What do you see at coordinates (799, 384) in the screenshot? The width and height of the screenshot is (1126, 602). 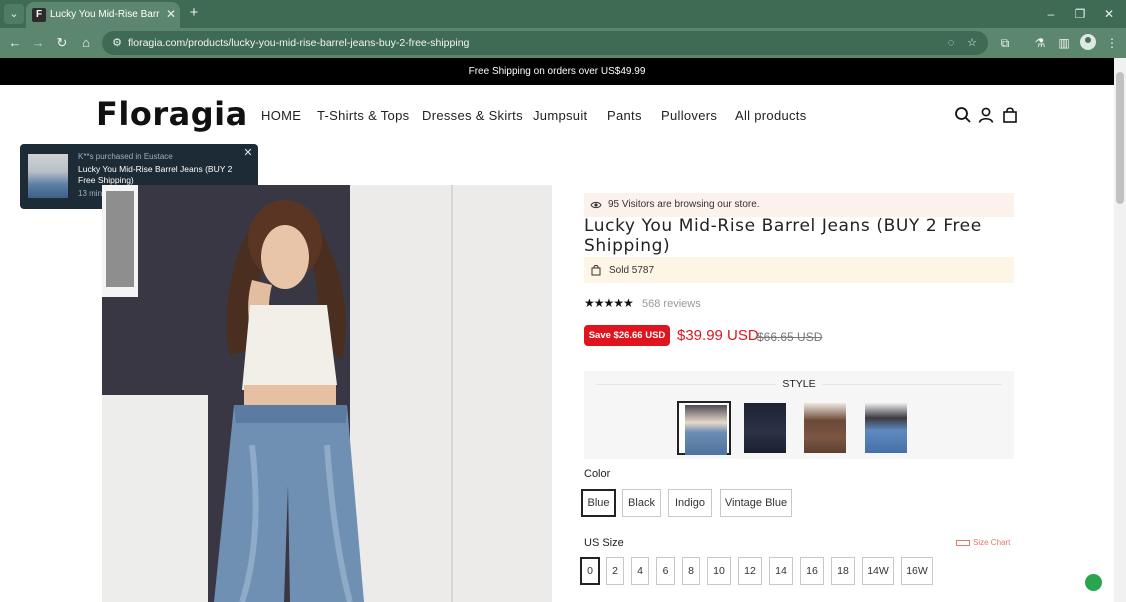 I see `style-label: STYLE` at bounding box center [799, 384].